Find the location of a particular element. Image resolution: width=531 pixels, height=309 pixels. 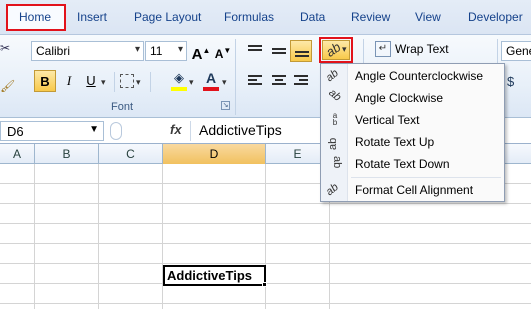

wrap-text-button: Wrap Text is located at coordinates (422, 49).